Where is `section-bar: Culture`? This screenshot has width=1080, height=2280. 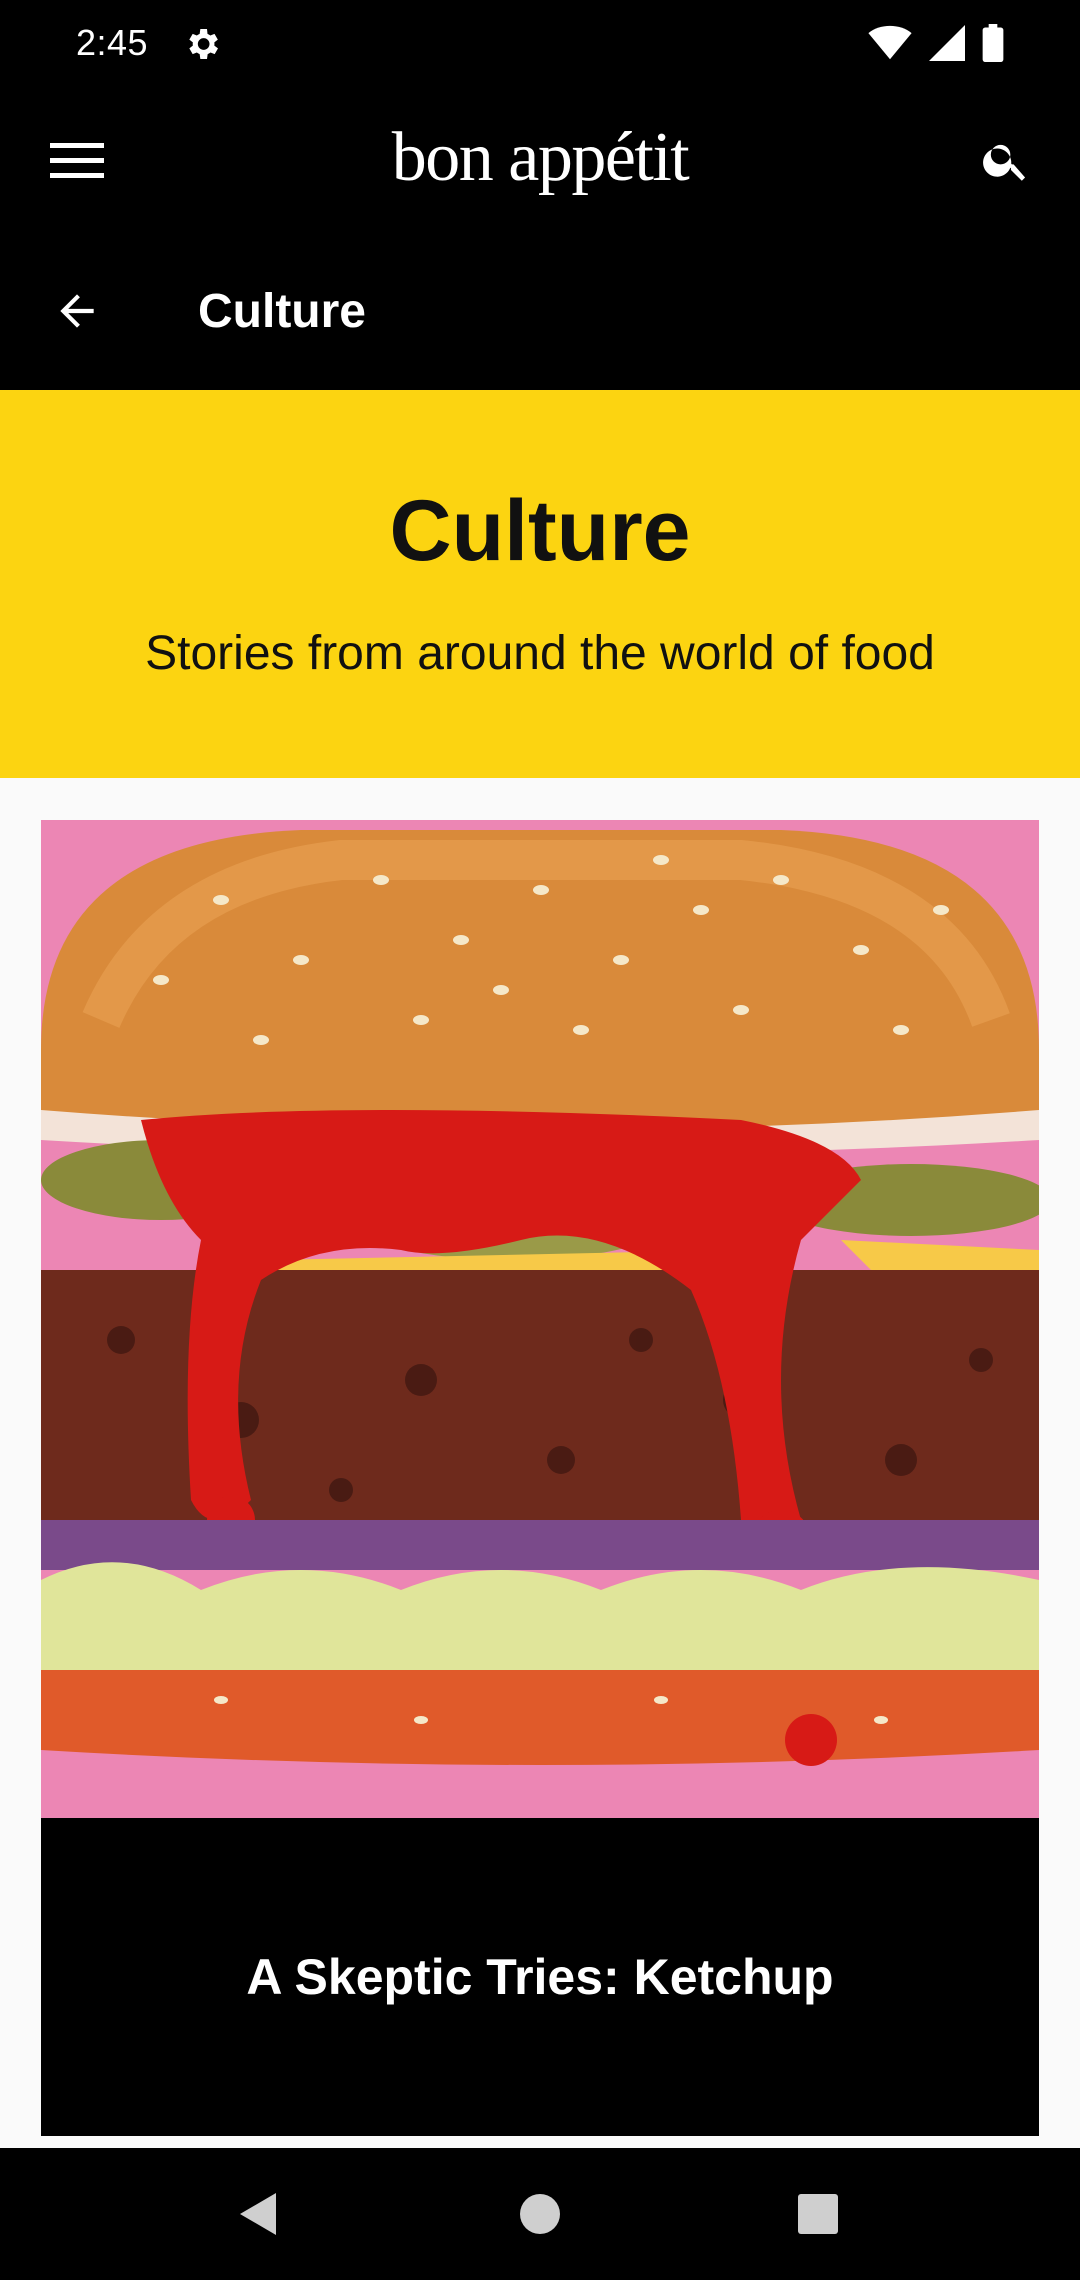
section-bar: Culture is located at coordinates (540, 310).